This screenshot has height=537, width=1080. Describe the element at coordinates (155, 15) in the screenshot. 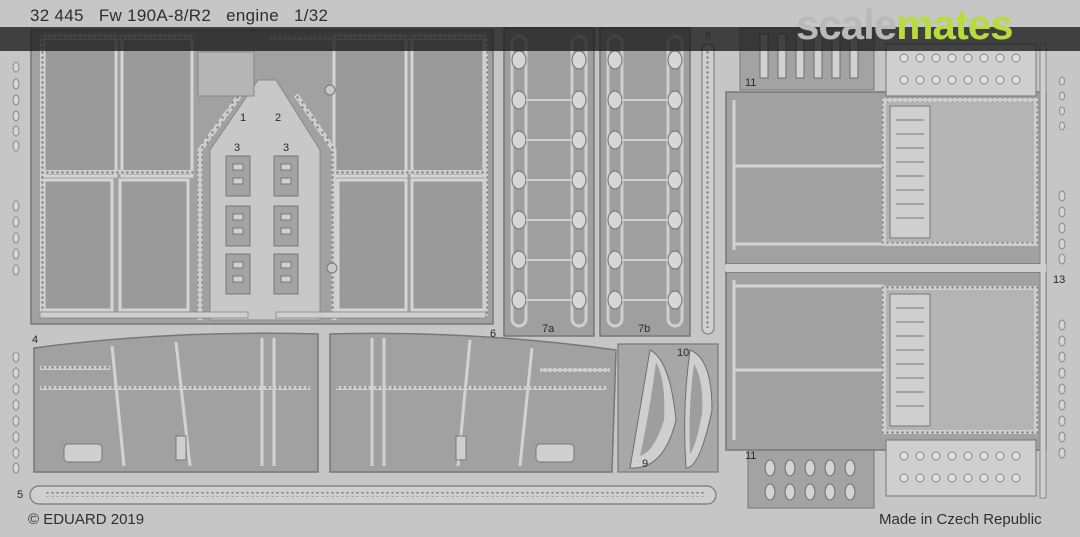

I see `subject: Fw 190A-8/R2` at that location.